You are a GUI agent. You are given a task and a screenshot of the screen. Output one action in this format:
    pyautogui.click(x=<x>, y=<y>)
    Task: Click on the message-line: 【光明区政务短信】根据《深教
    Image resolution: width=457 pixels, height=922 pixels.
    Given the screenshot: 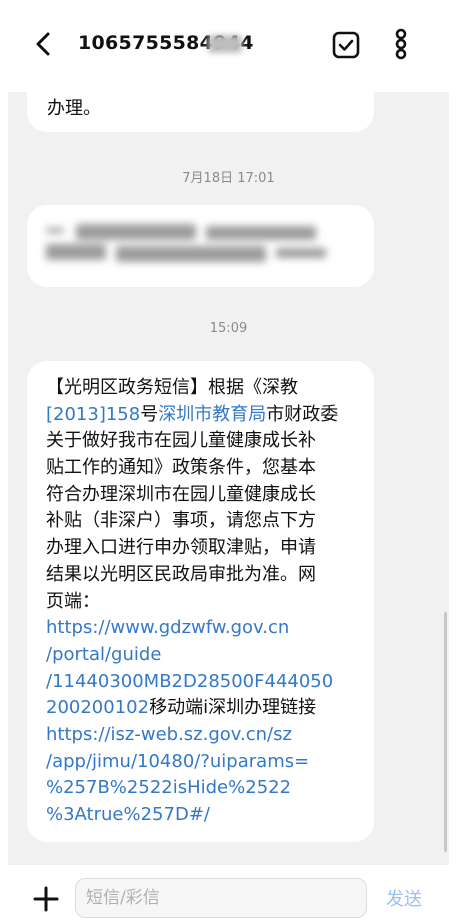 What is the action you would take?
    pyautogui.click(x=203, y=388)
    